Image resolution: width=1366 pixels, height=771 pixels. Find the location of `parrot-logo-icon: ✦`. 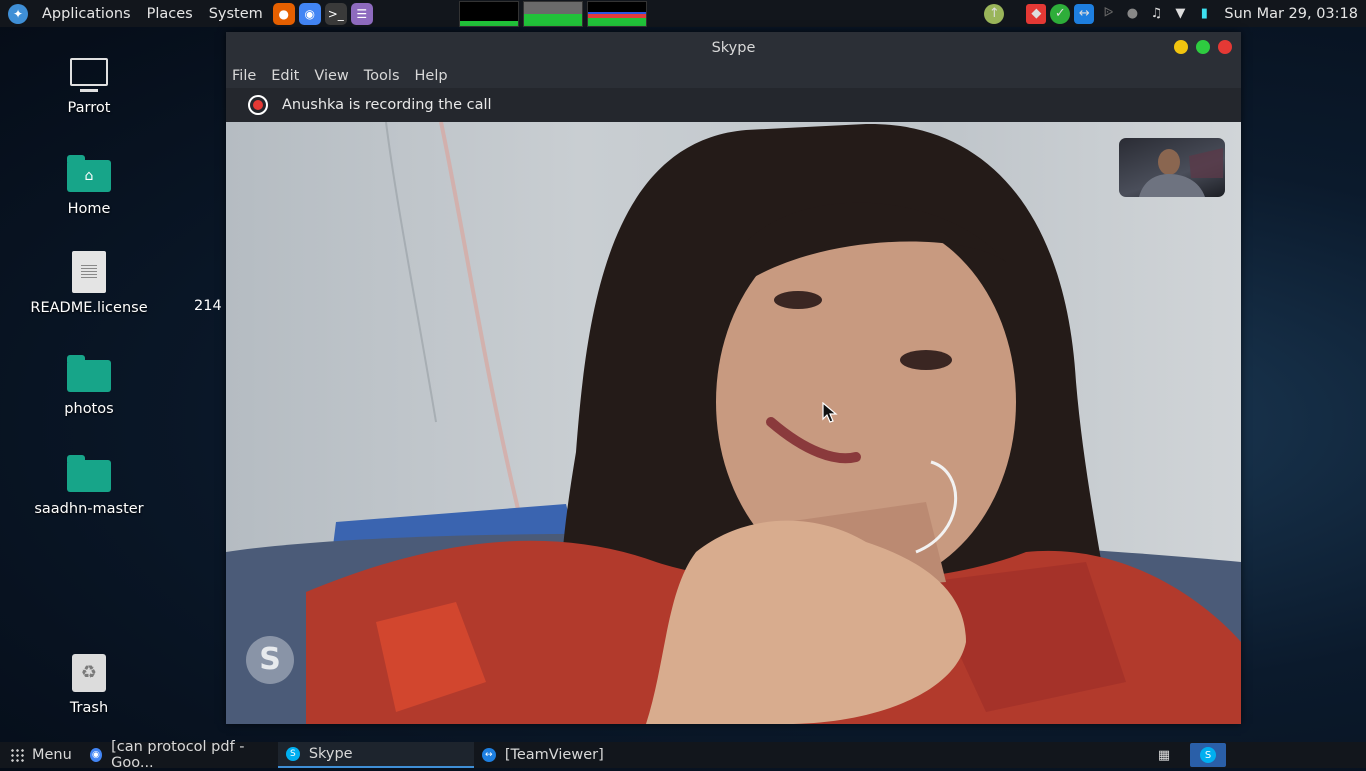

parrot-logo-icon: ✦ is located at coordinates (18, 13).